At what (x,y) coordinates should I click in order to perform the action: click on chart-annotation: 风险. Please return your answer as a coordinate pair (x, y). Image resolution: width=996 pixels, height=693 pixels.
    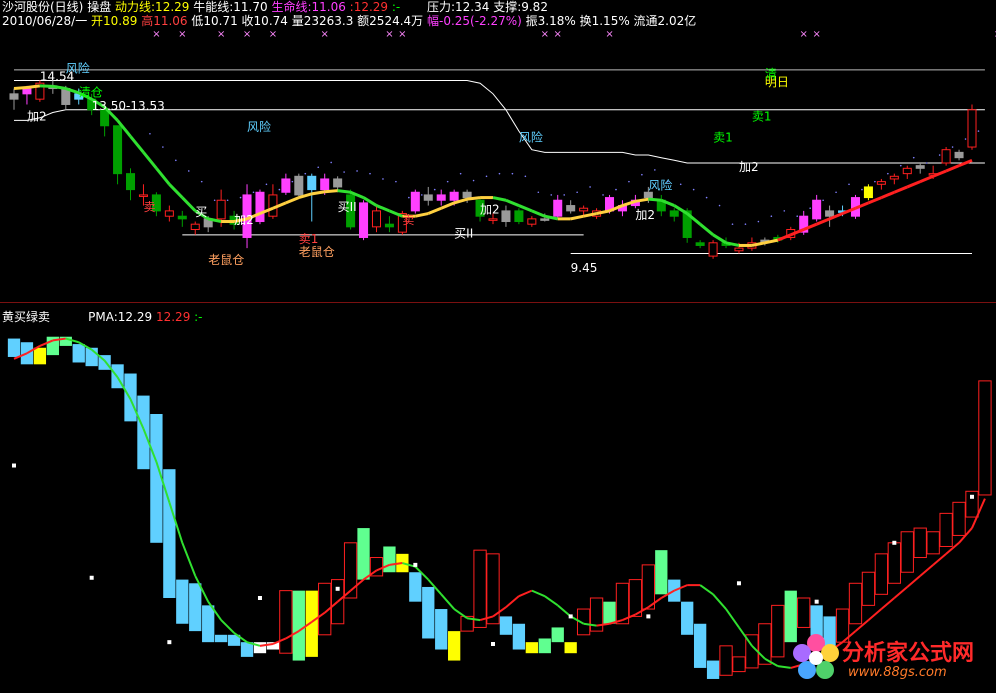
    Looking at the image, I should click on (660, 185).